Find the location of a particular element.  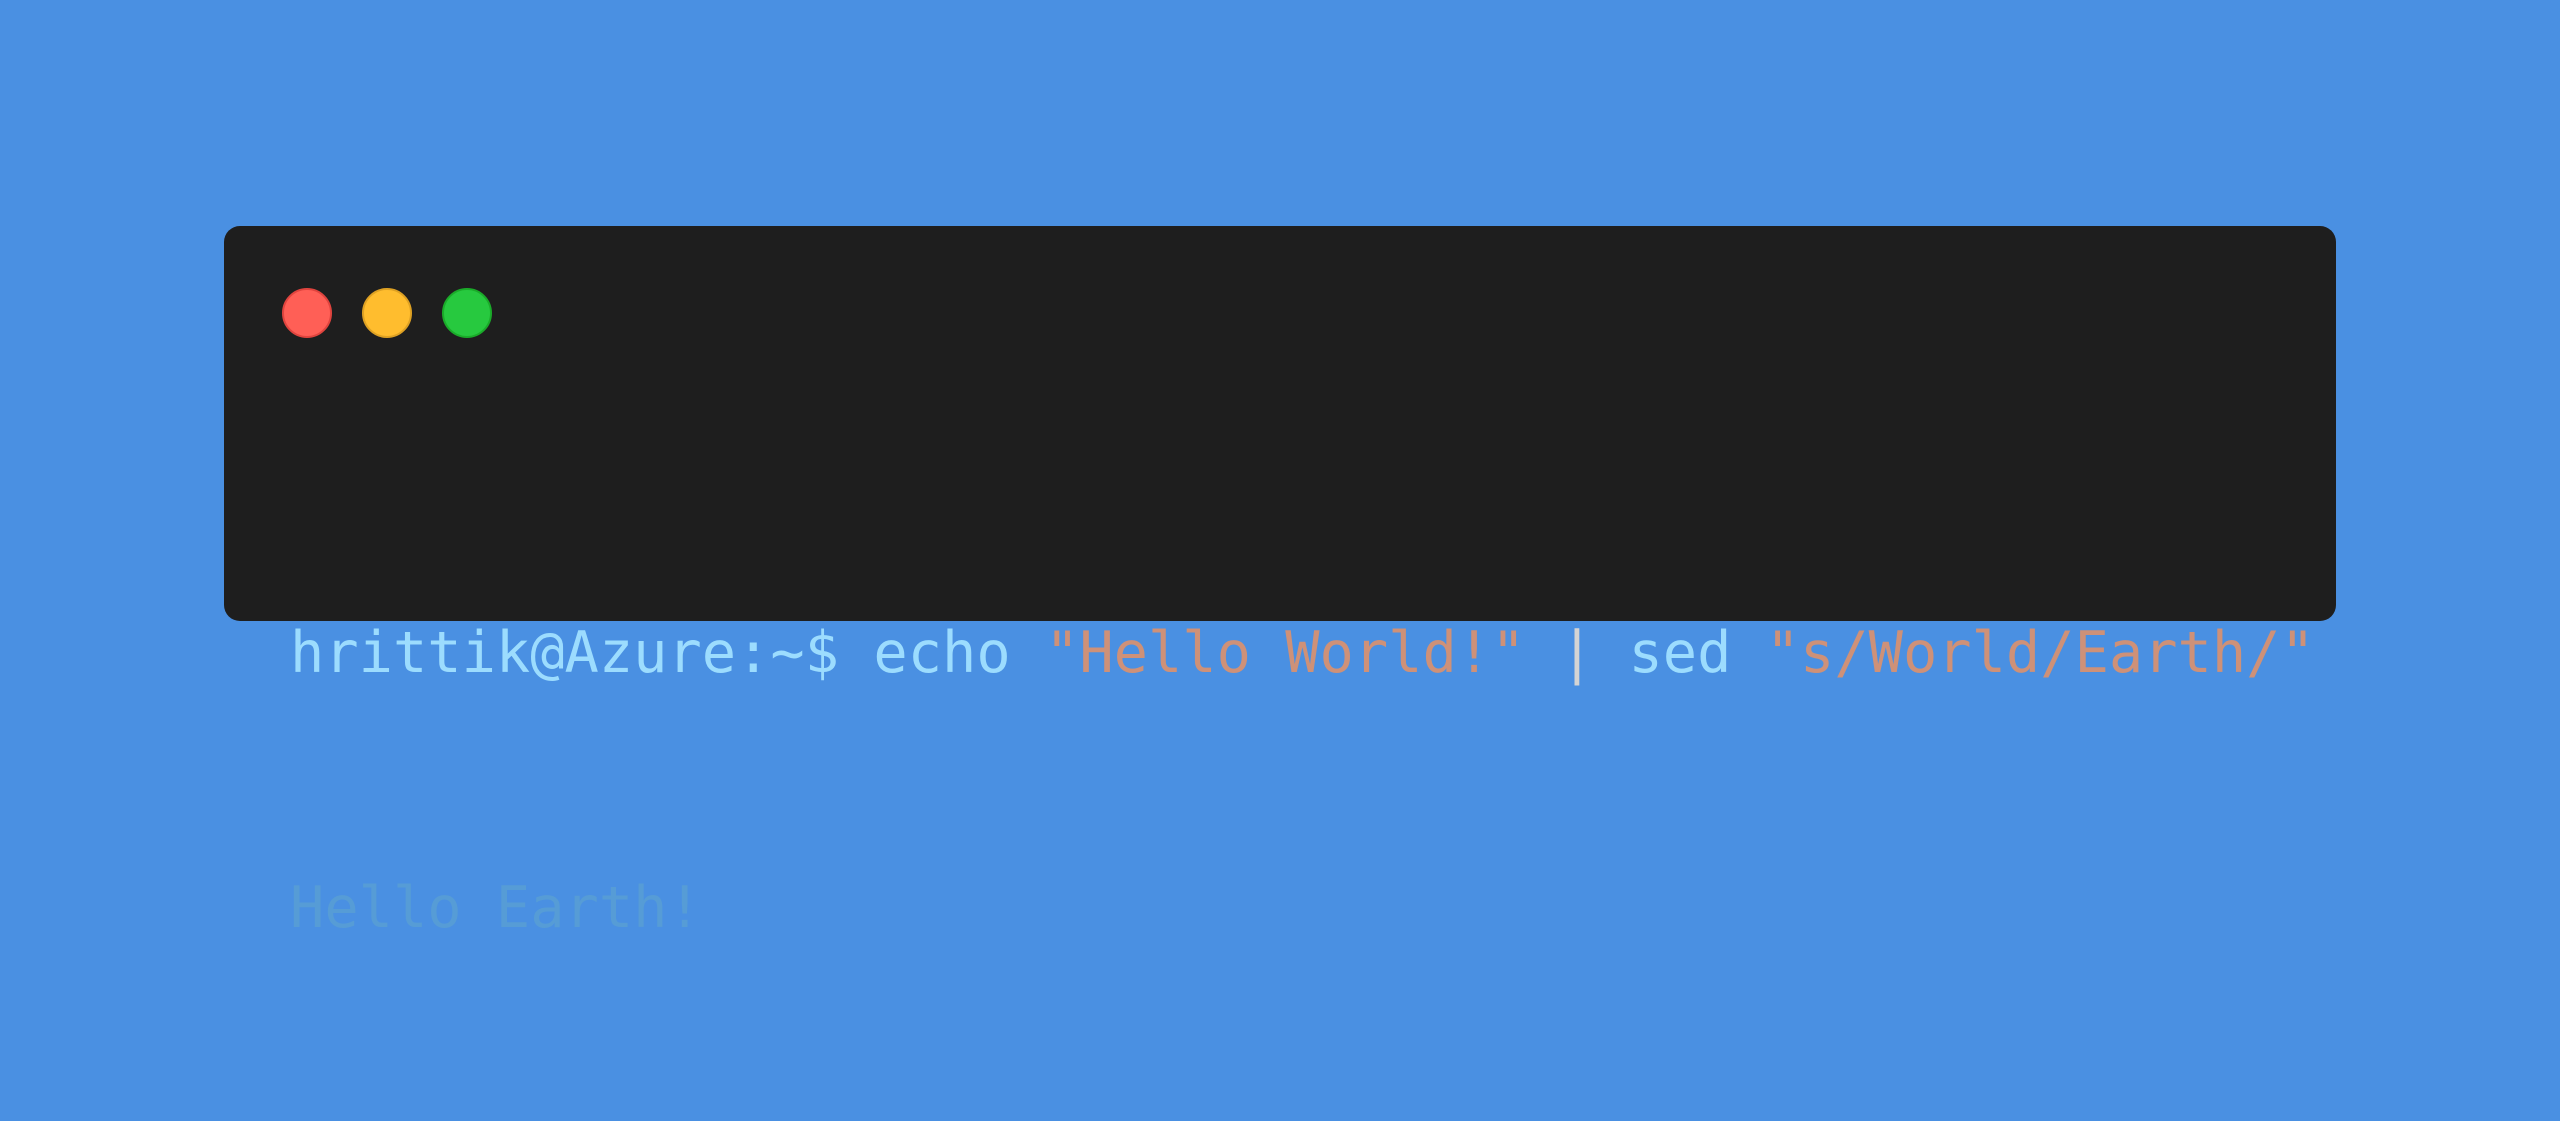

window-controls is located at coordinates (387, 313).